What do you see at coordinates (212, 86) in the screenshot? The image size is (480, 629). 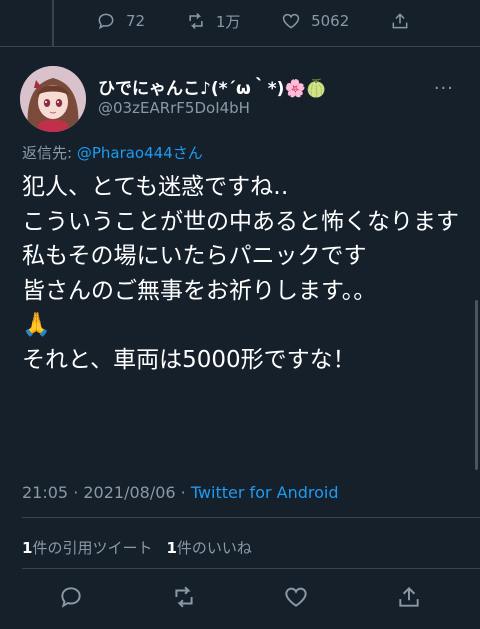 I see `display-name: ひでにゃんこ♪(*´ω｀*)🌸🍈` at bounding box center [212, 86].